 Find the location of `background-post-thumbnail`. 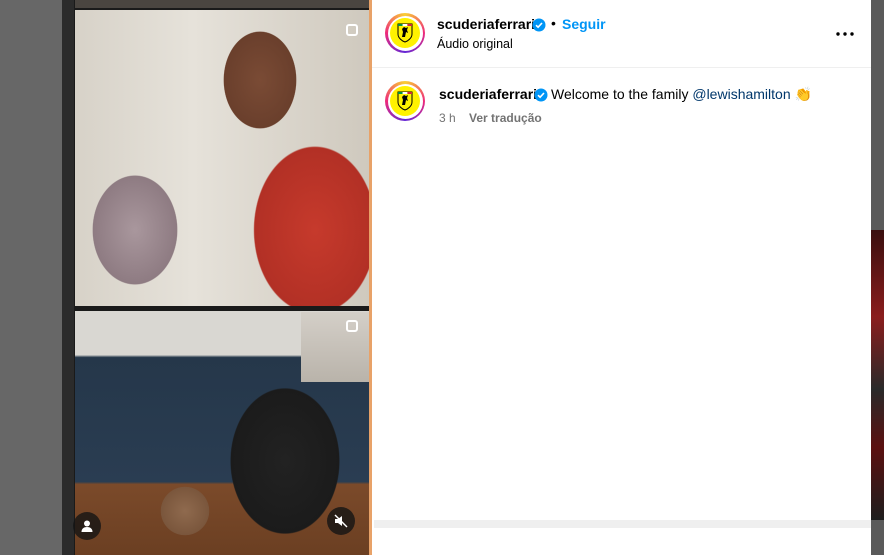

background-post-thumbnail is located at coordinates (877, 375).